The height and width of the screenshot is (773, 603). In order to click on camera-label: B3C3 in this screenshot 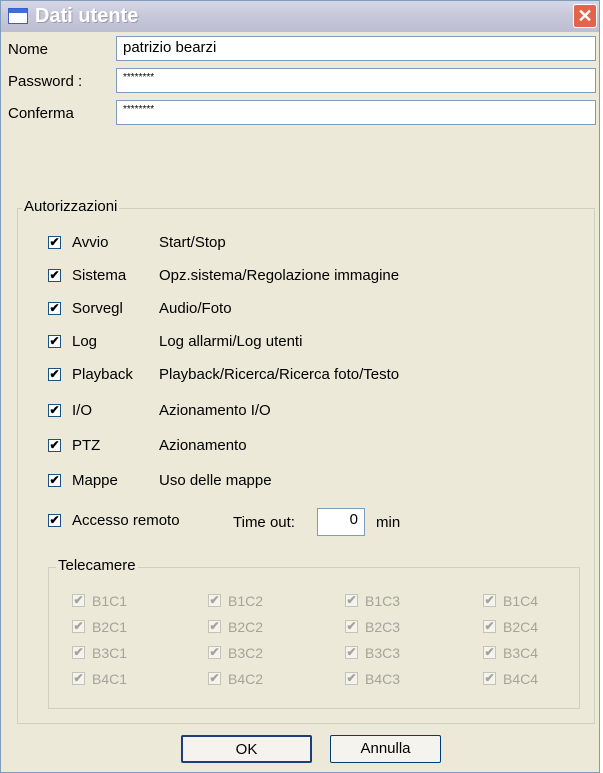, I will do `click(383, 653)`.